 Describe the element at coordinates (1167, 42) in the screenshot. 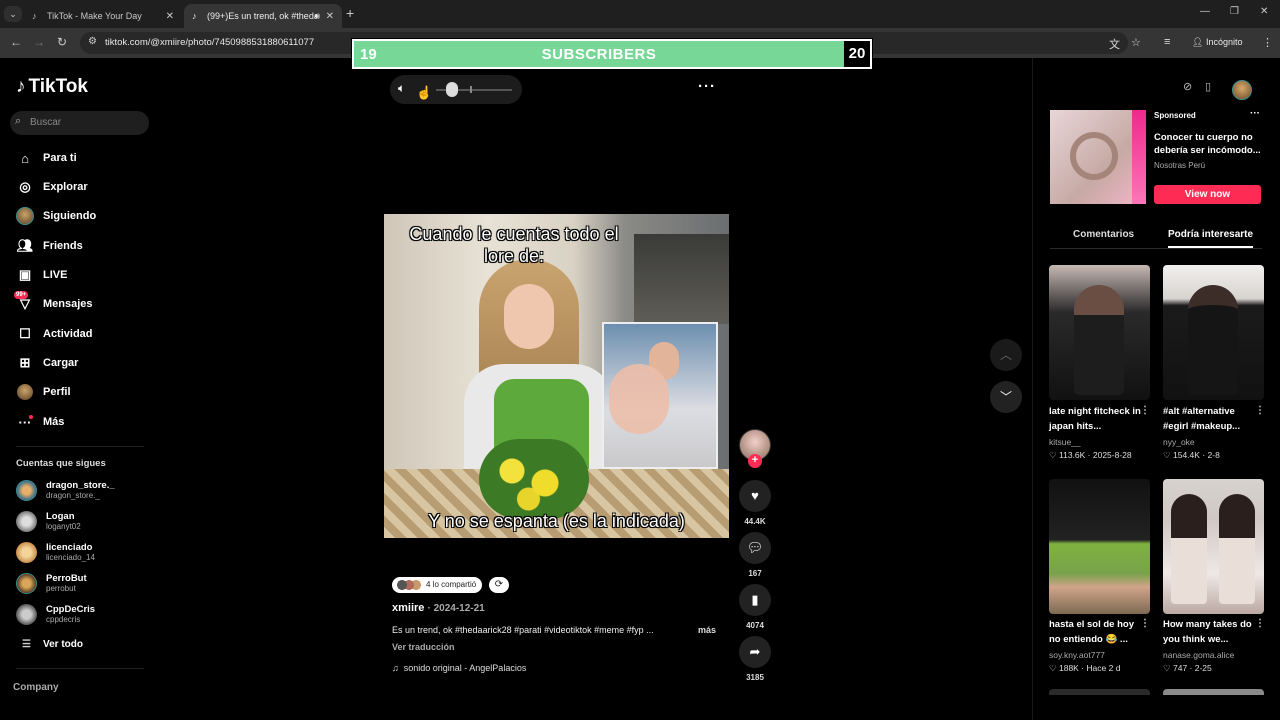

I see `media-control-icon: ≡` at that location.